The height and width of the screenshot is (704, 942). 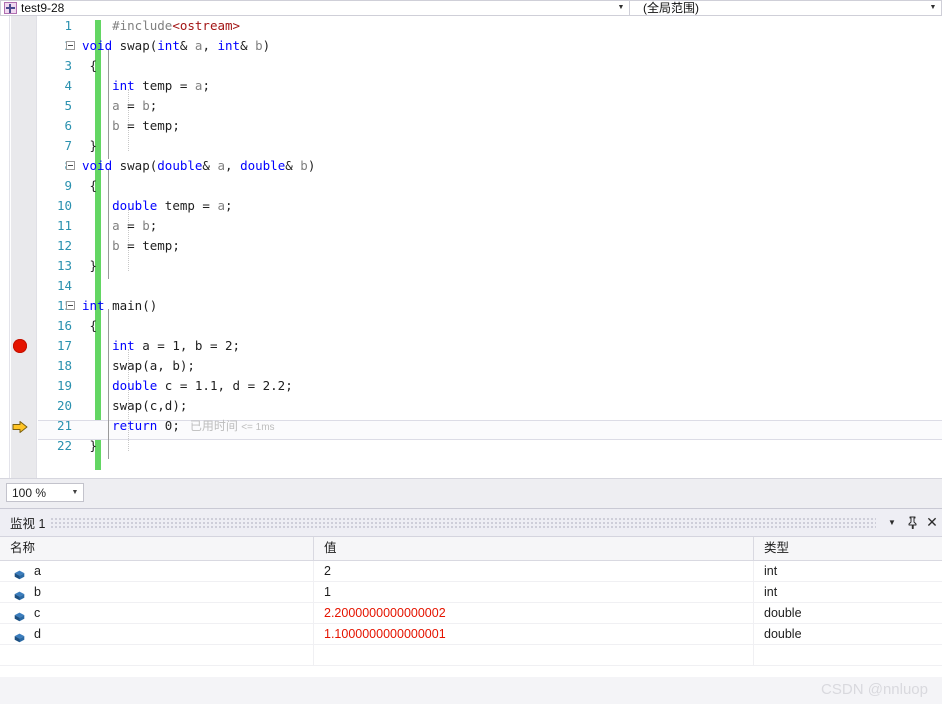 I want to click on close-icon: ✕, so click(x=932, y=523).